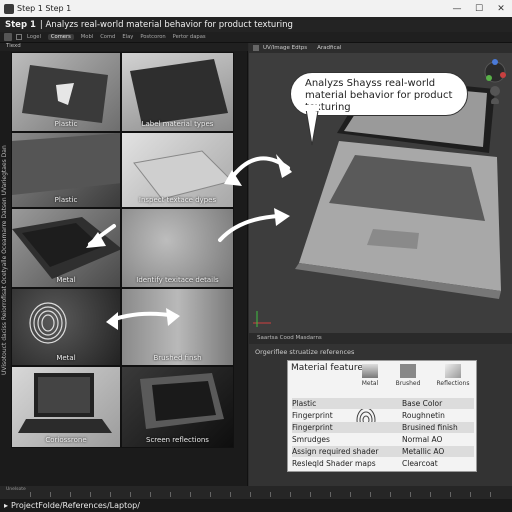 Image resolution: width=512 pixels, height=512 pixels. Describe the element at coordinates (177, 407) in the screenshot. I see `reference-tile-screen-reflections: Screen reflections` at that location.